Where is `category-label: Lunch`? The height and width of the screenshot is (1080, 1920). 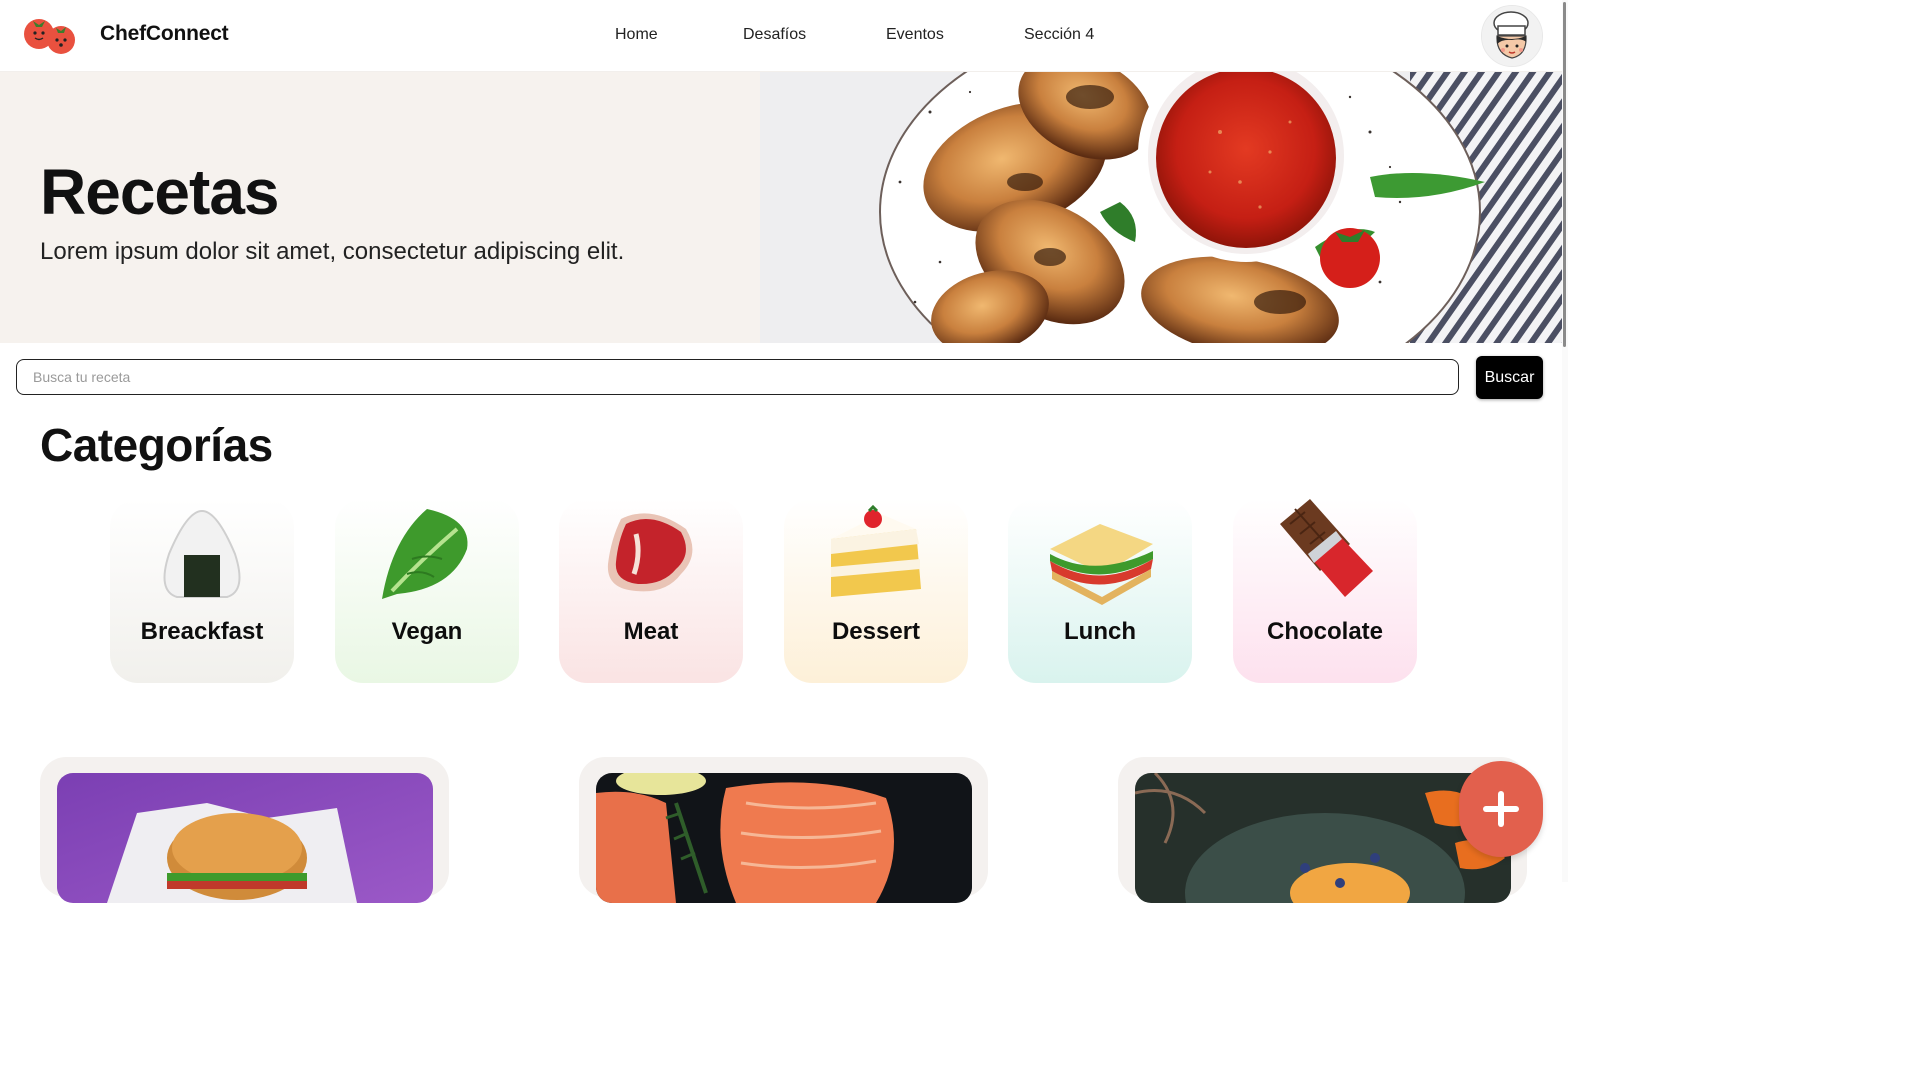 category-label: Lunch is located at coordinates (1100, 631).